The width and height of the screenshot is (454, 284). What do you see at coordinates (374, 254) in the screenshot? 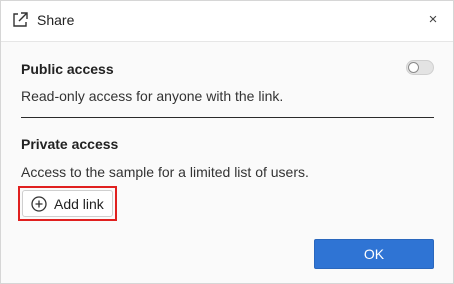
I see `ok-button: OK` at bounding box center [374, 254].